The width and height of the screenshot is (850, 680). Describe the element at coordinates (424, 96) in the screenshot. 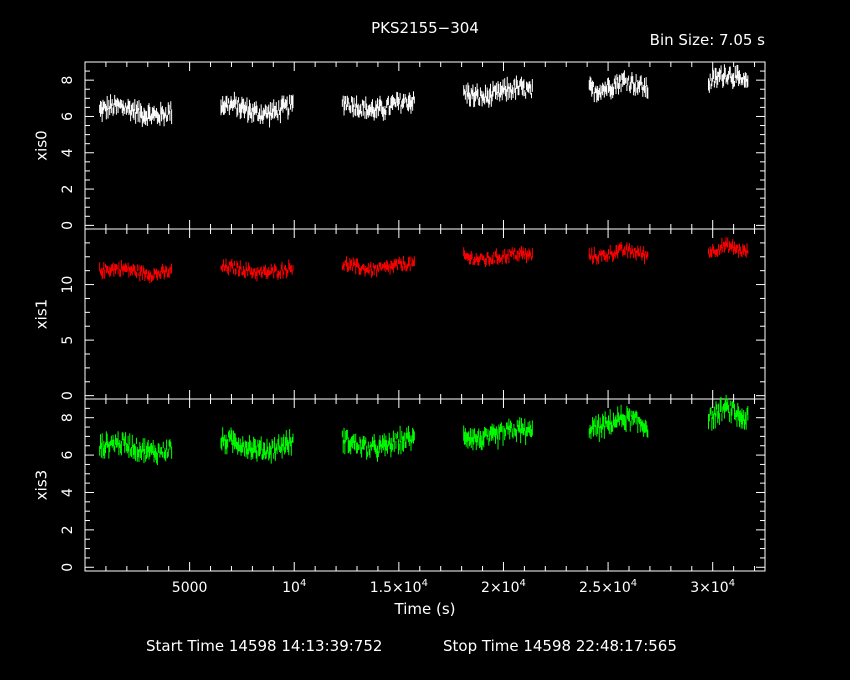

I see `series-xis0` at that location.